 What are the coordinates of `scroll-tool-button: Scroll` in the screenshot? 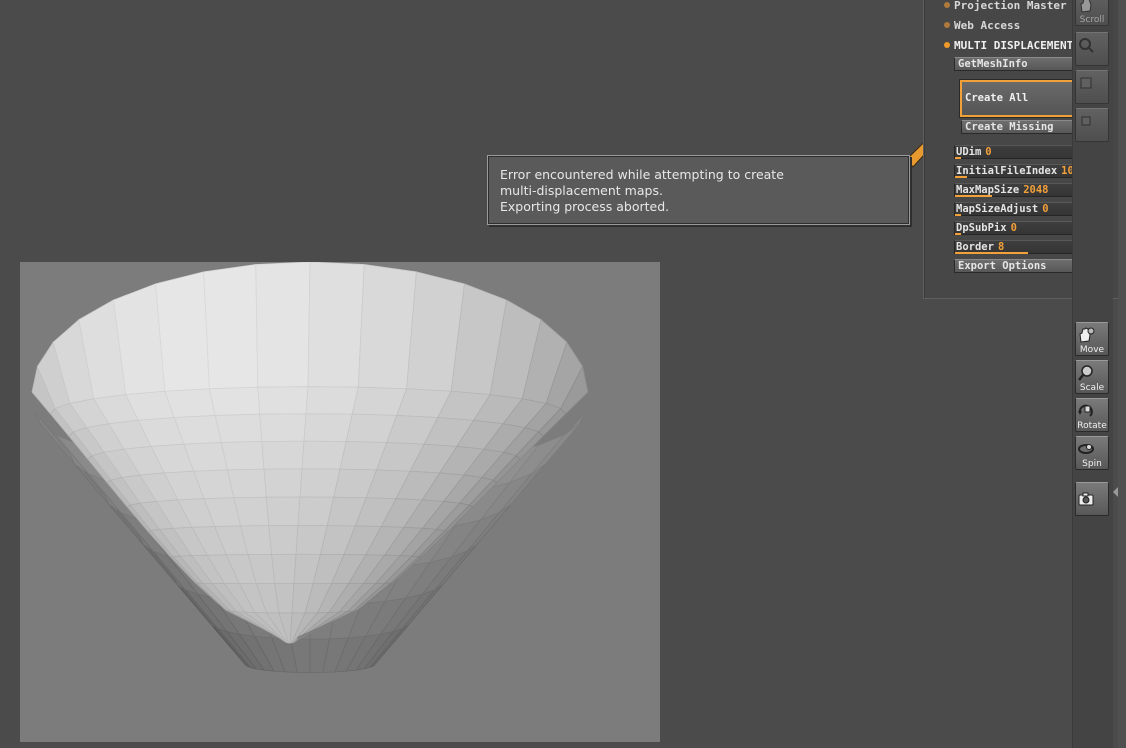 It's located at (1092, 13).